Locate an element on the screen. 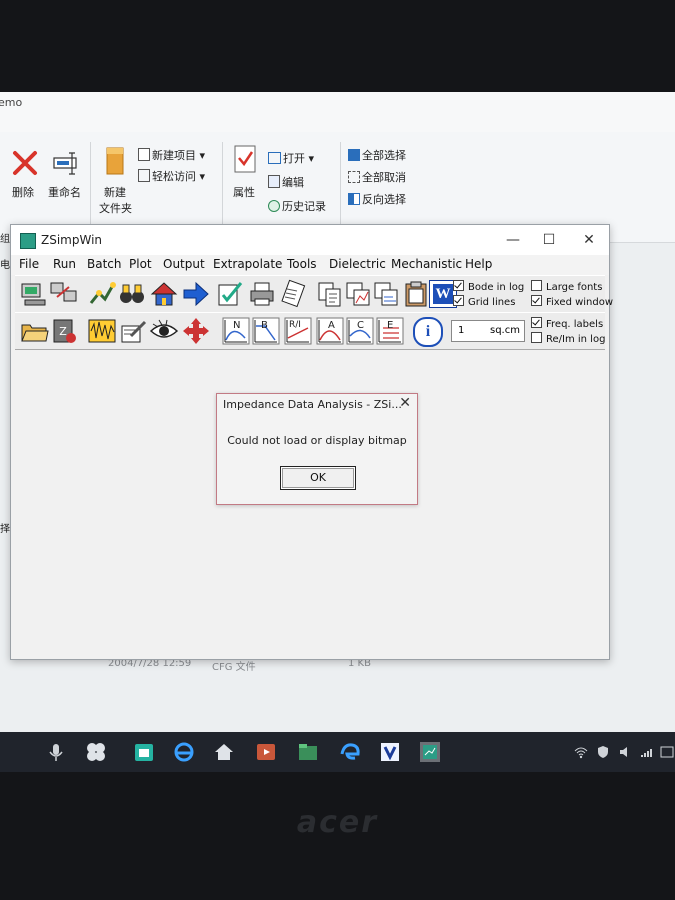 The width and height of the screenshot is (675, 900). zsimpwin-taskbar-icon is located at coordinates (430, 752).